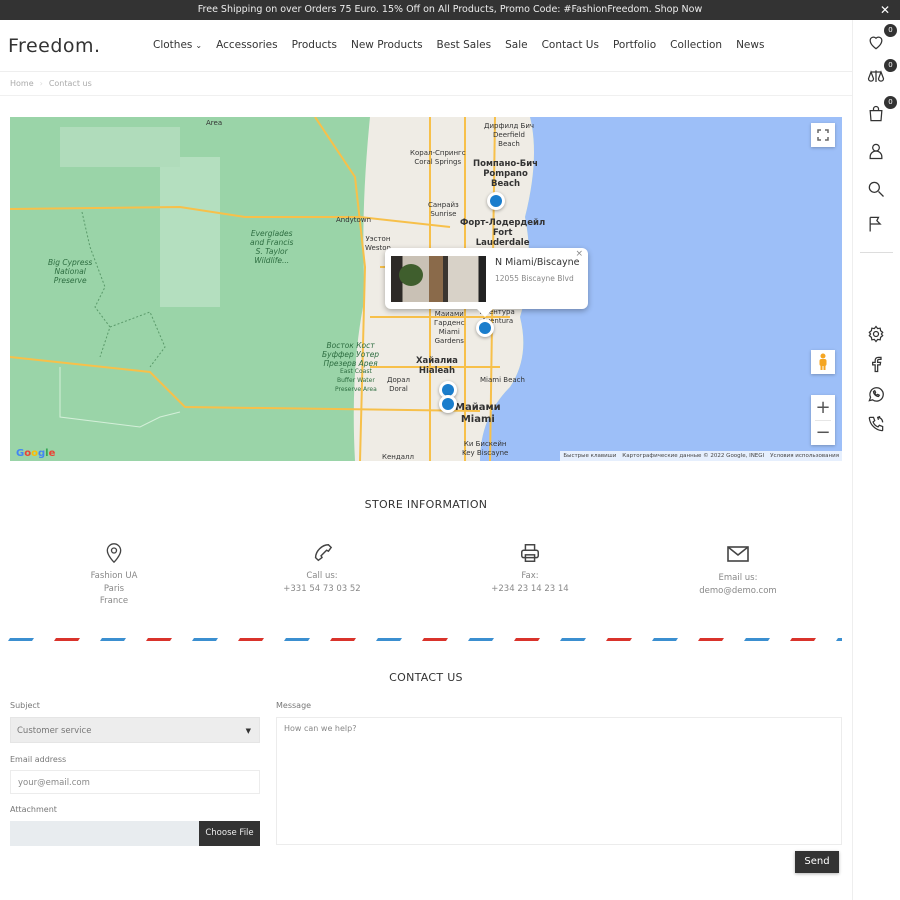 The height and width of the screenshot is (900, 900). I want to click on callback-icon, so click(876, 424).